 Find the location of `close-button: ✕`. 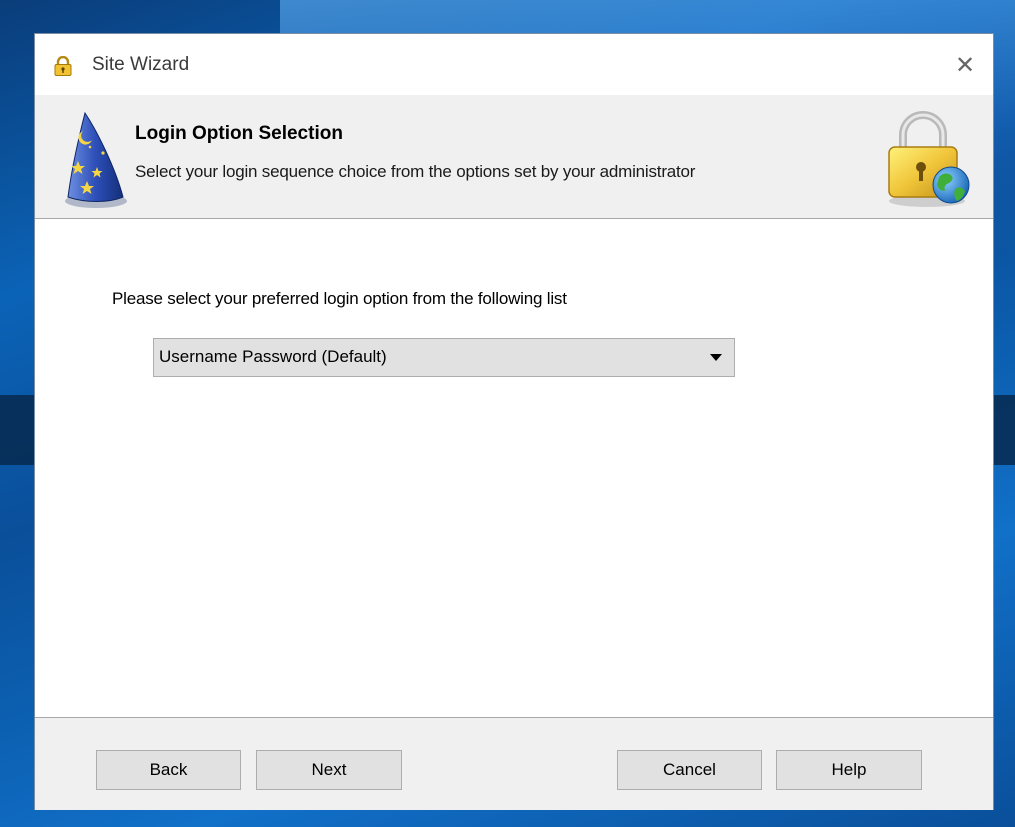

close-button: ✕ is located at coordinates (965, 65).